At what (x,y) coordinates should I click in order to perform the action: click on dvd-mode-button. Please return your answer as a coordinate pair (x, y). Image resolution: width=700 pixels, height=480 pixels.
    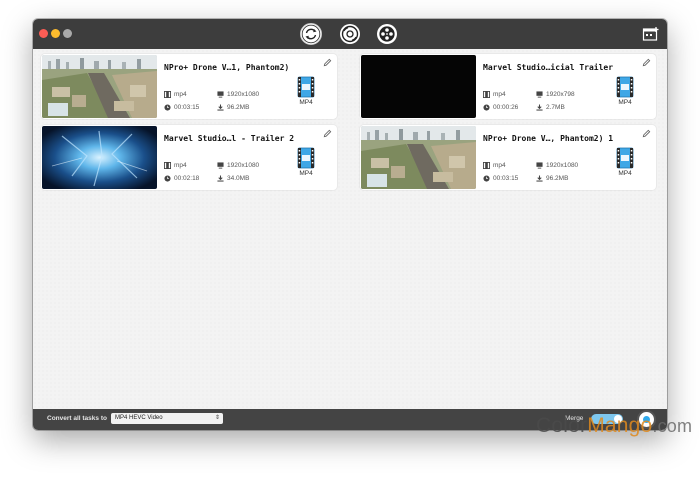
    Looking at the image, I should click on (350, 34).